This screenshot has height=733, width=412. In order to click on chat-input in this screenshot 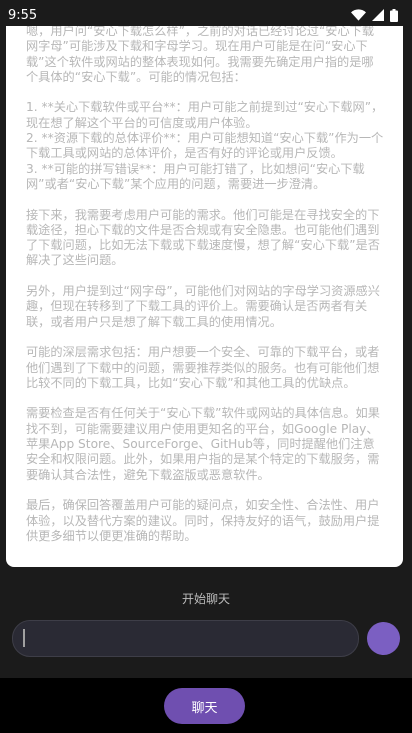, I will do `click(186, 638)`.